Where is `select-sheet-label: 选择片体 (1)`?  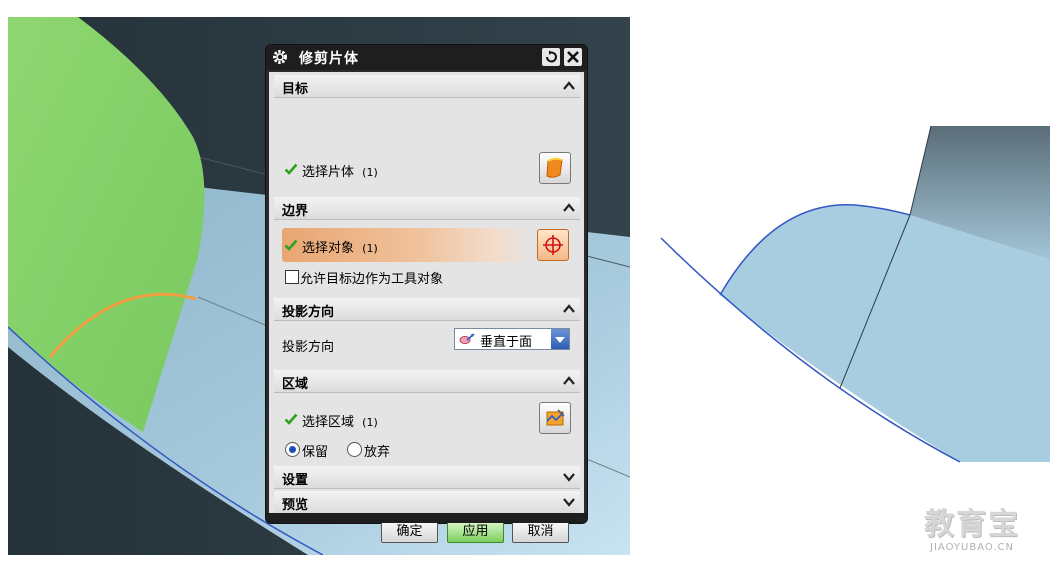 select-sheet-label: 选择片体 (1) is located at coordinates (340, 170).